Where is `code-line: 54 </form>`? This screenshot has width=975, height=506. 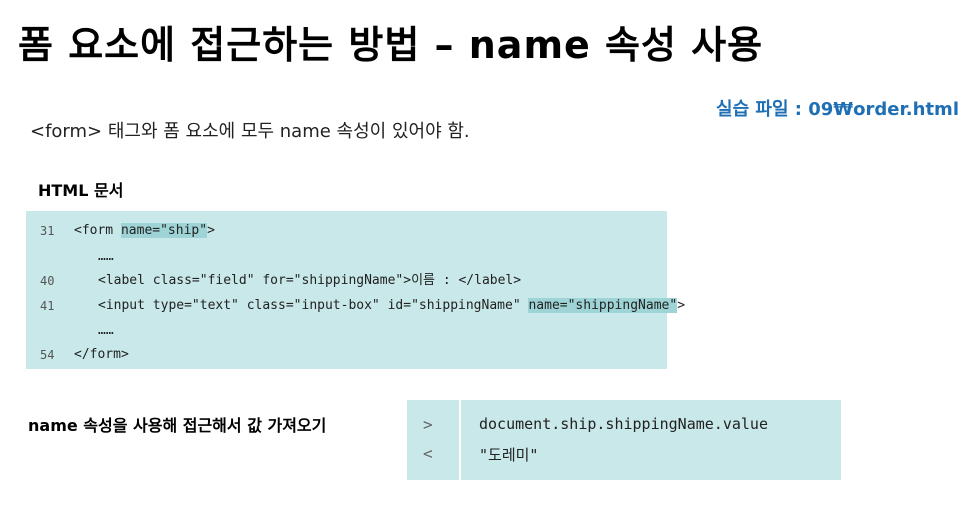
code-line: 54 </form> is located at coordinates (346, 355).